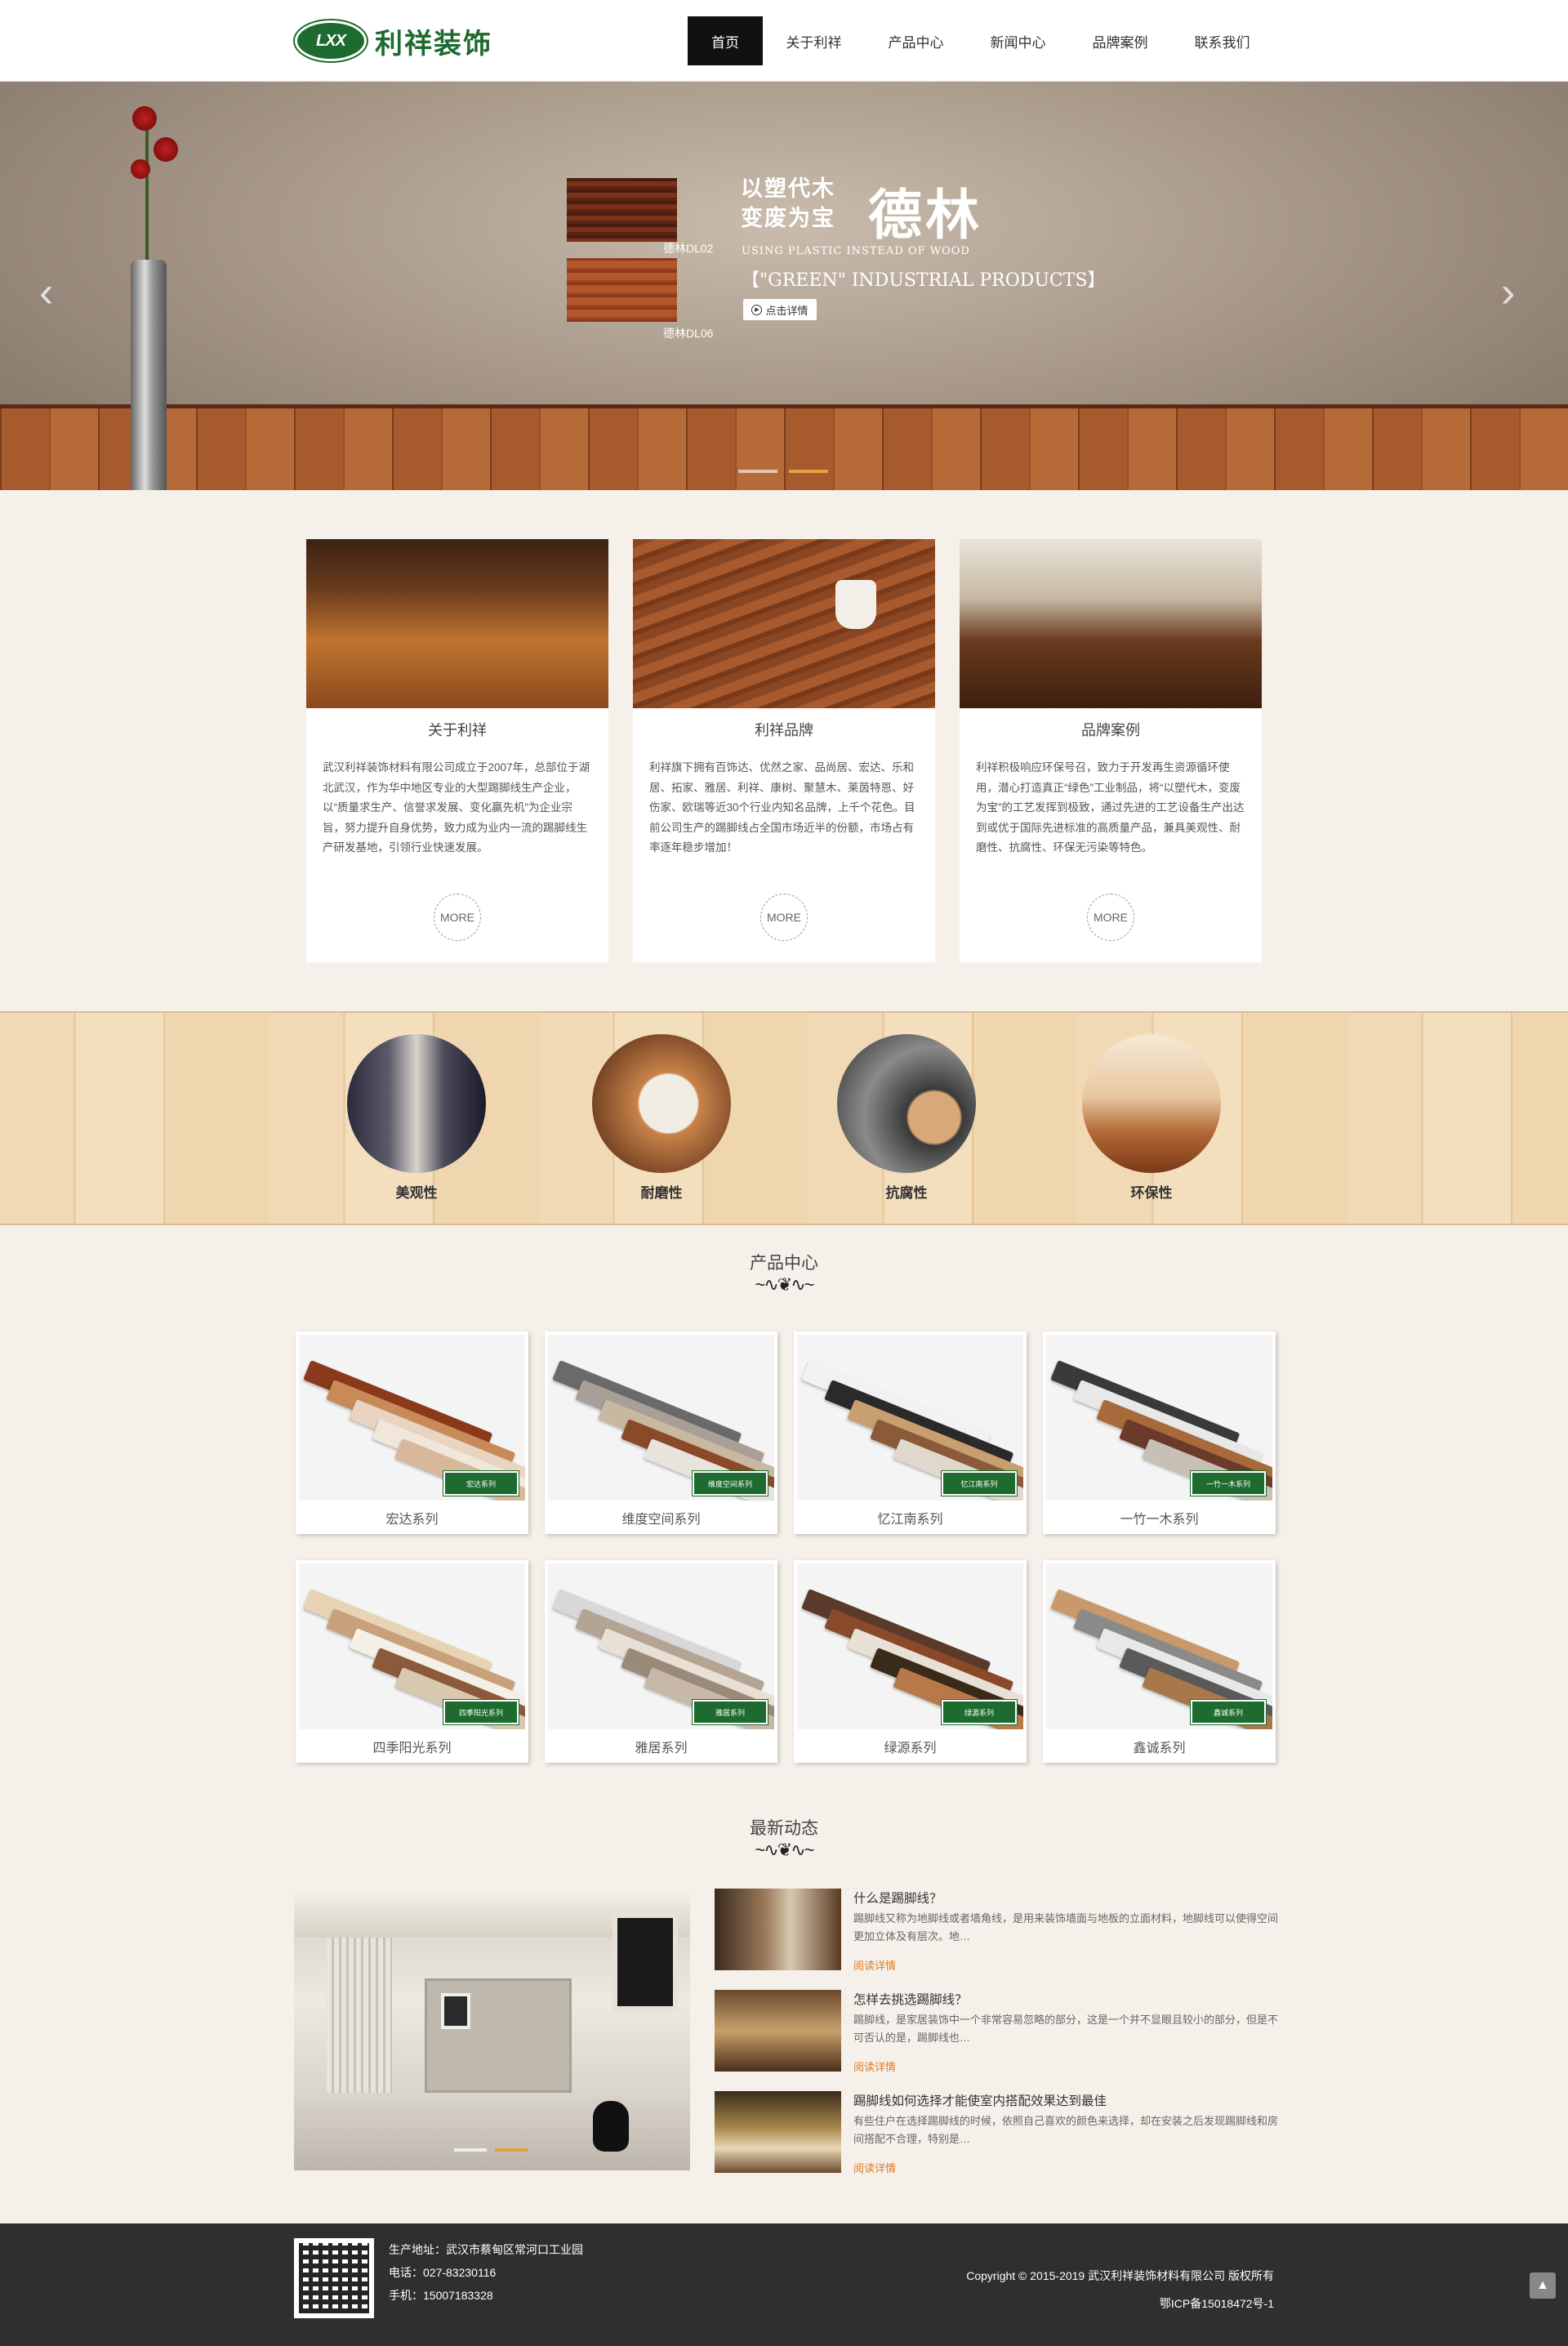 Image resolution: width=1568 pixels, height=2346 pixels. What do you see at coordinates (1159, 1518) in the screenshot?
I see `product-name: 一竹一木系列` at bounding box center [1159, 1518].